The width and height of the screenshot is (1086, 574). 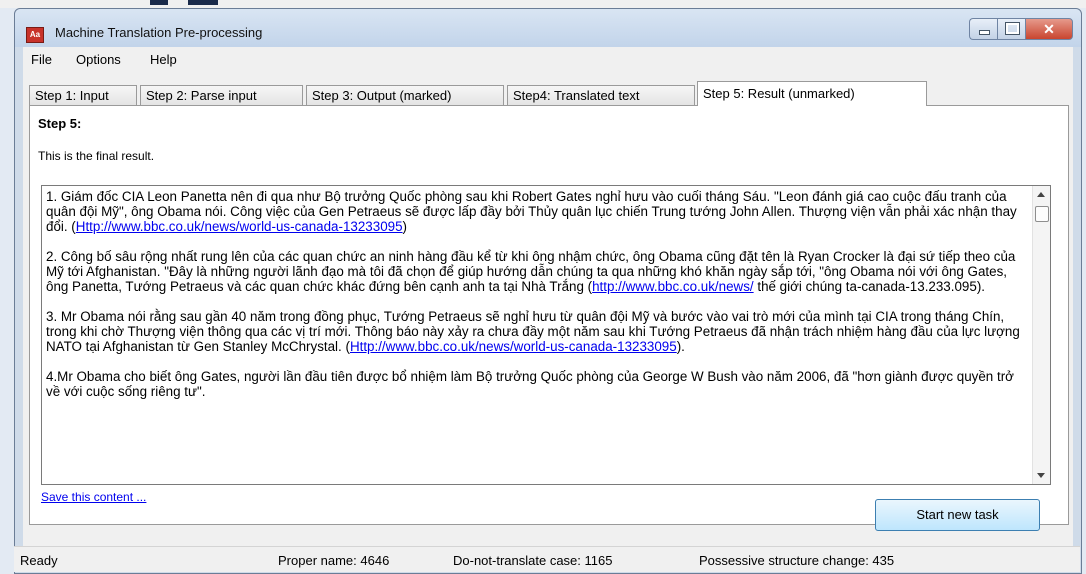 What do you see at coordinates (163, 59) in the screenshot?
I see `menu-help: Help` at bounding box center [163, 59].